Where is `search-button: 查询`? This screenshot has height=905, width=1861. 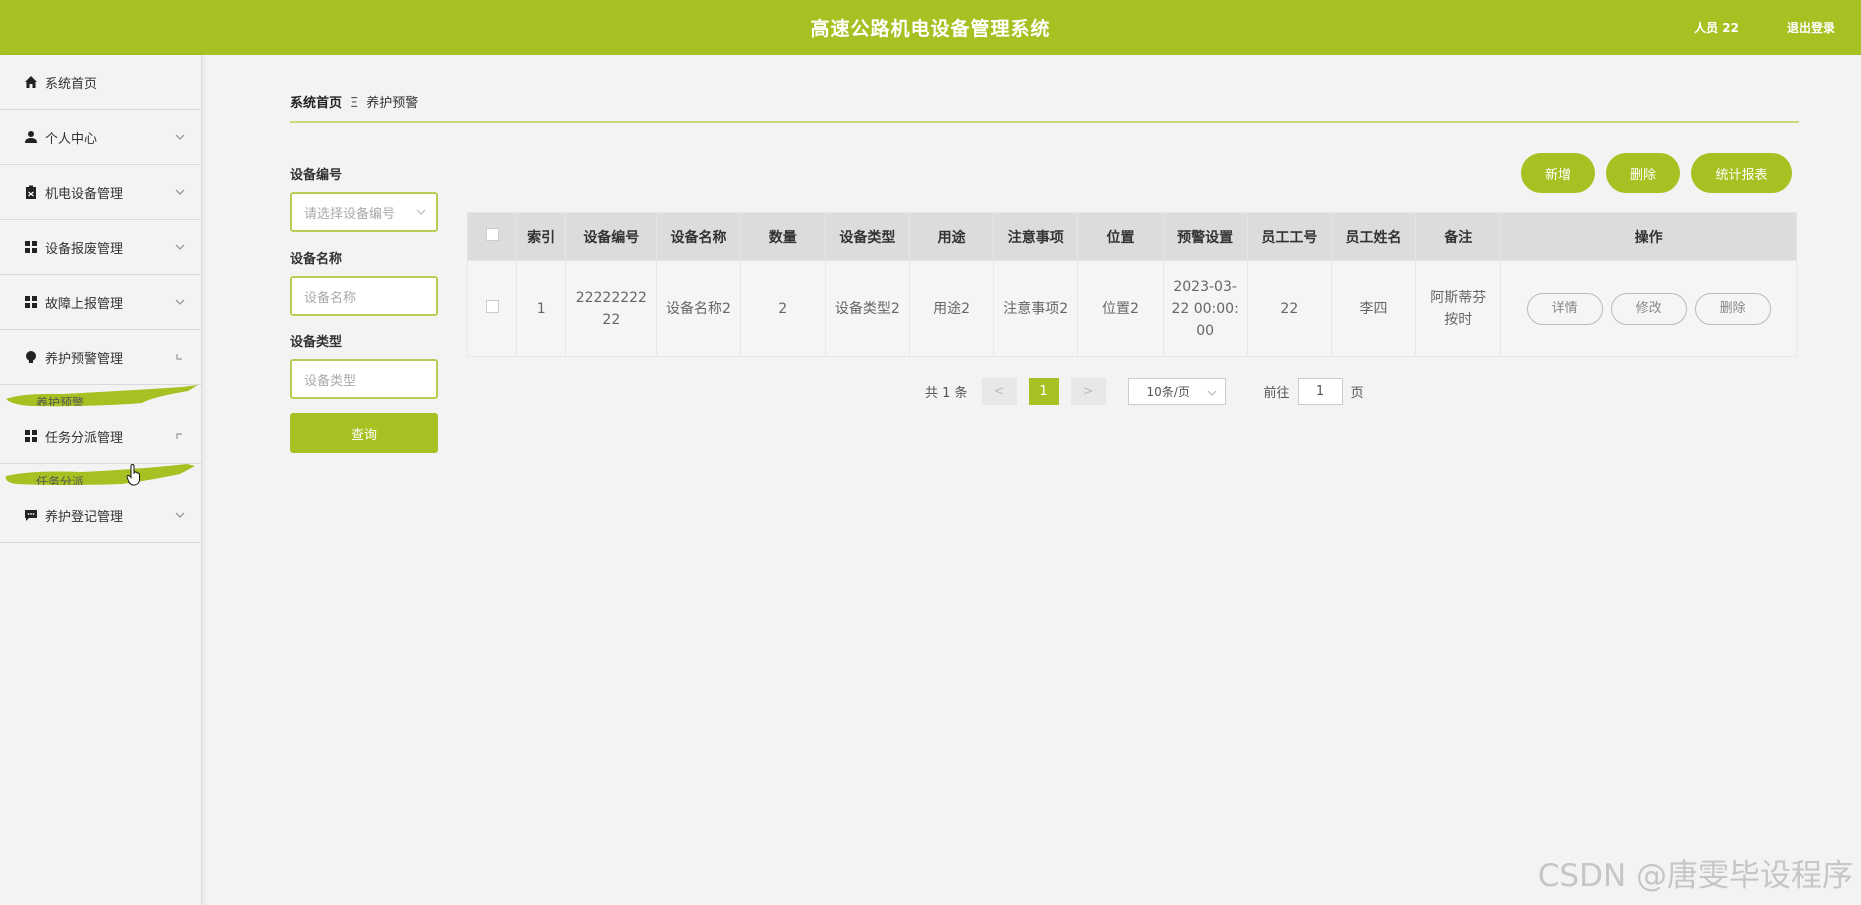 search-button: 查询 is located at coordinates (364, 433).